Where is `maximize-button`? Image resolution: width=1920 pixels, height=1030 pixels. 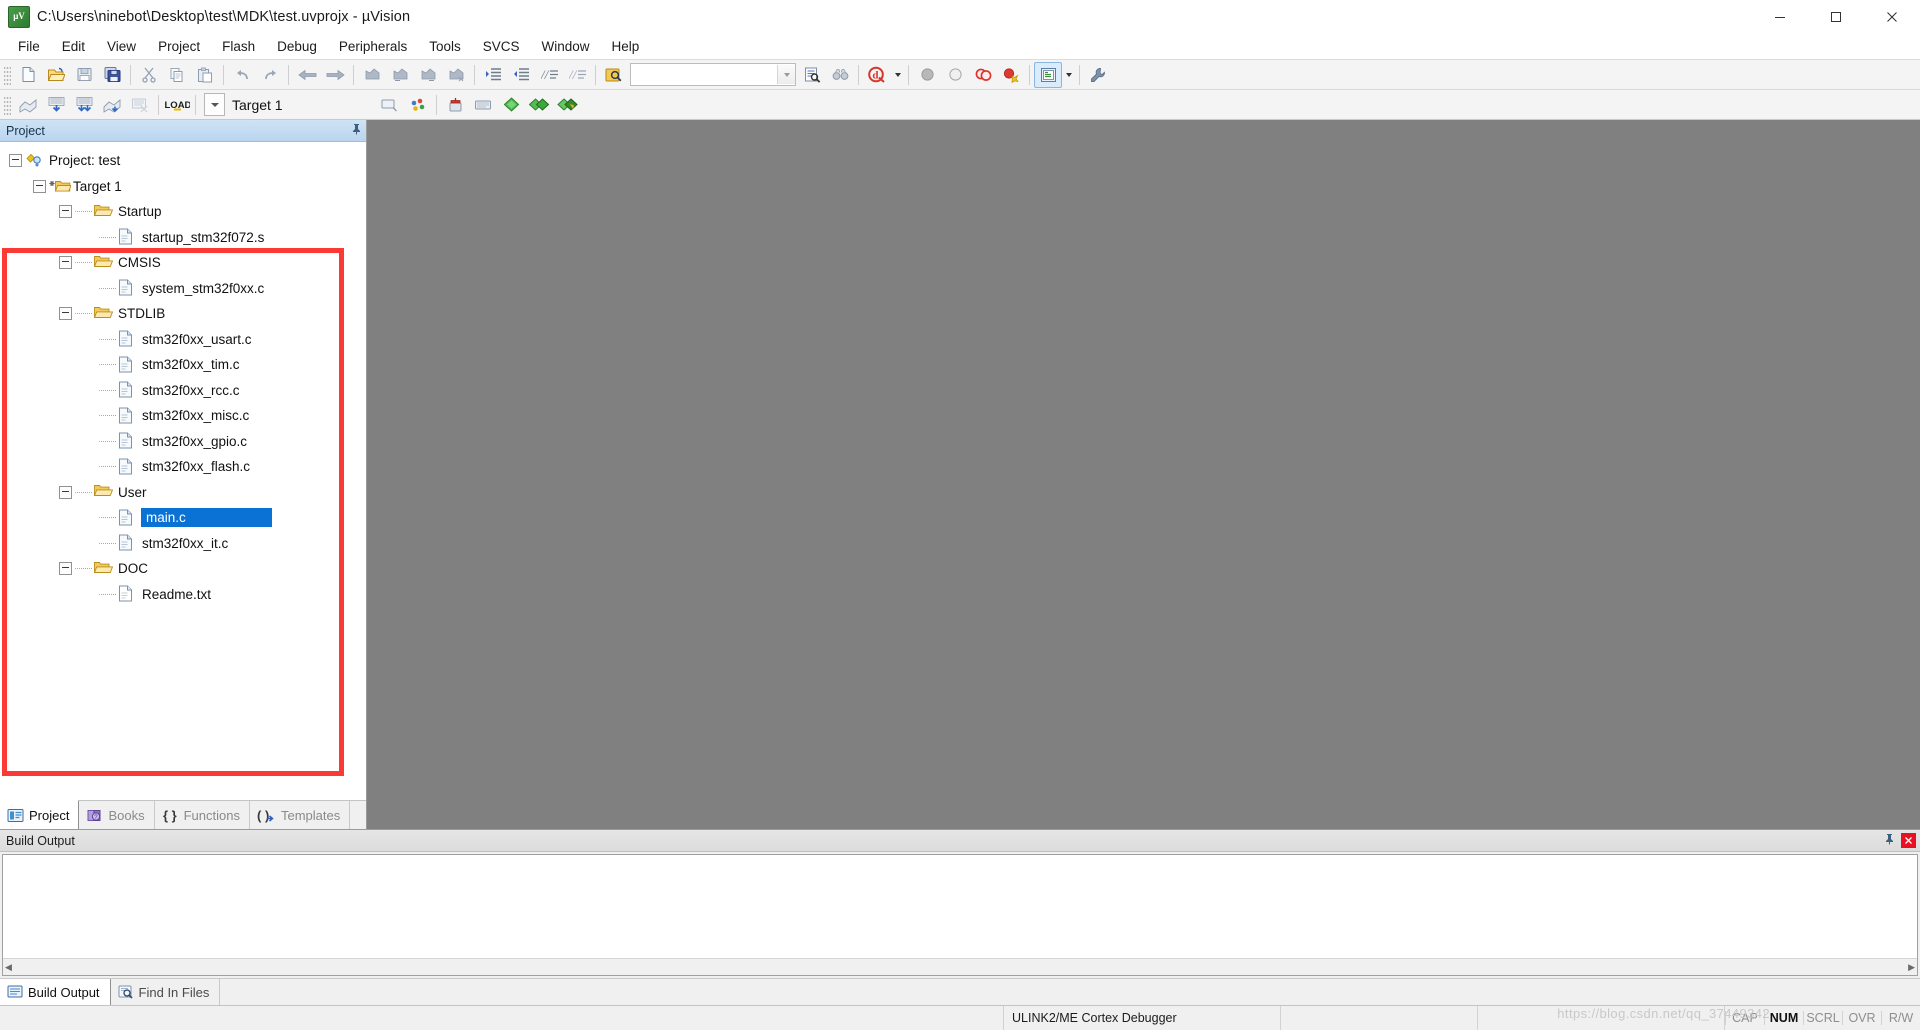
maximize-button is located at coordinates (1836, 16).